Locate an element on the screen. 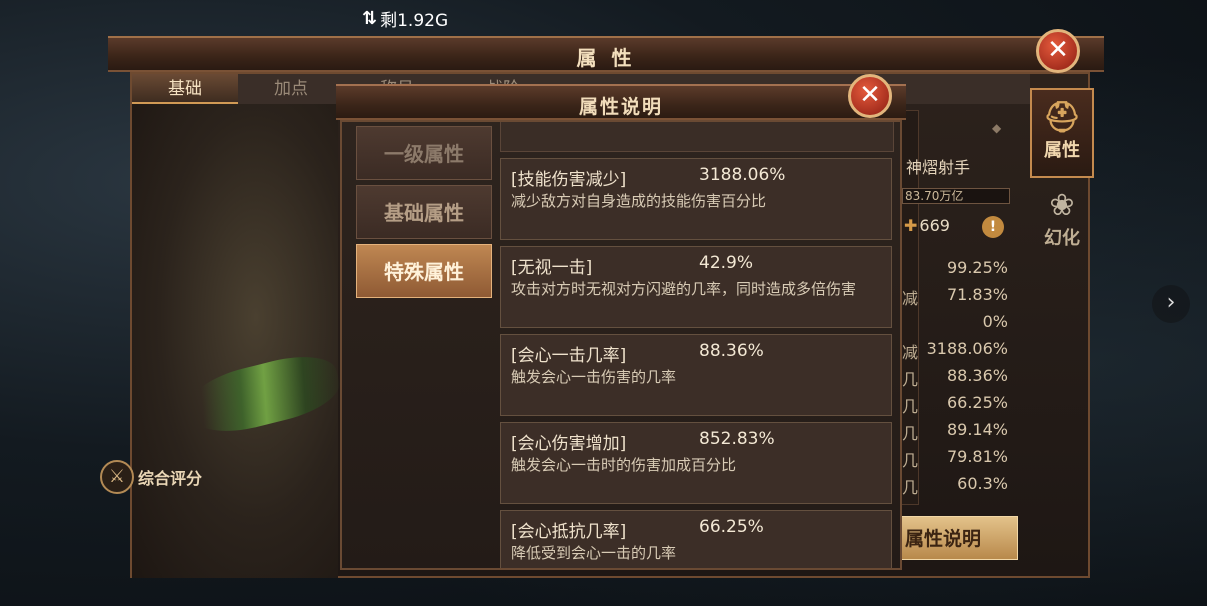  close-attribute-window-button: ✕ is located at coordinates (1058, 51).